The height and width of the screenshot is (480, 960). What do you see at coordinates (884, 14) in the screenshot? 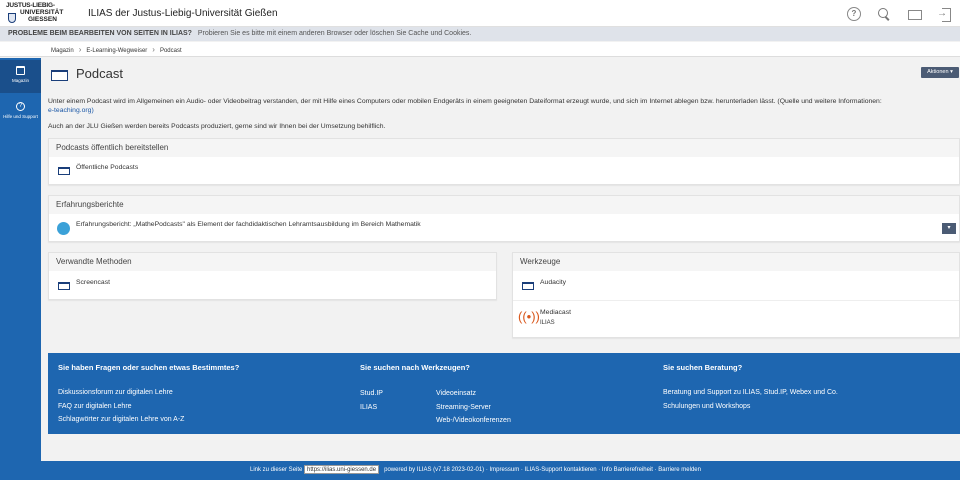
I see `search-icon` at bounding box center [884, 14].